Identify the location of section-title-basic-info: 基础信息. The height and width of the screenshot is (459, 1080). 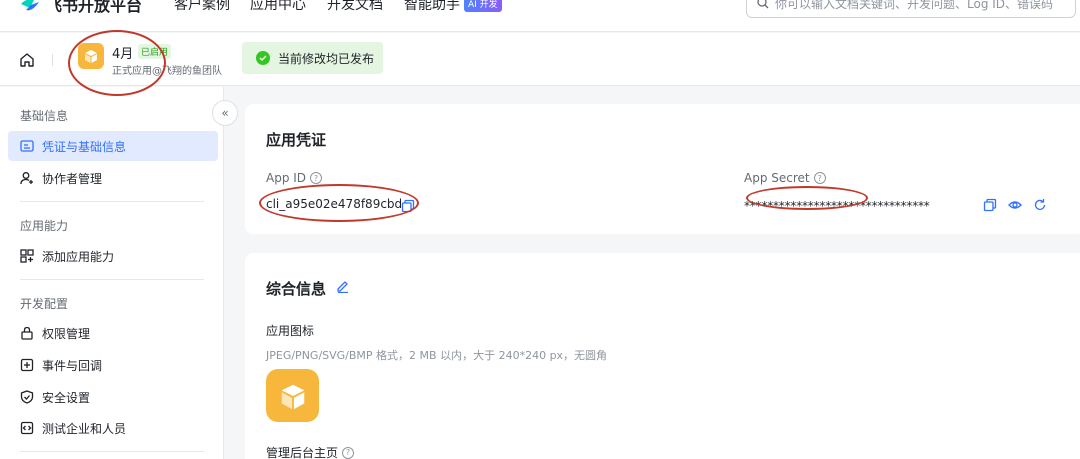
(44, 116).